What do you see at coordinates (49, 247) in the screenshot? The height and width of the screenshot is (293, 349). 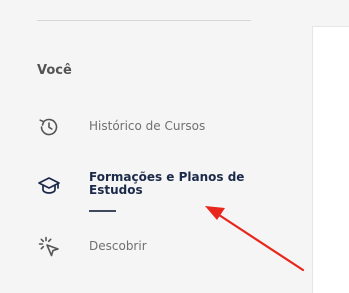 I see `sparkle-cursor-icon` at bounding box center [49, 247].